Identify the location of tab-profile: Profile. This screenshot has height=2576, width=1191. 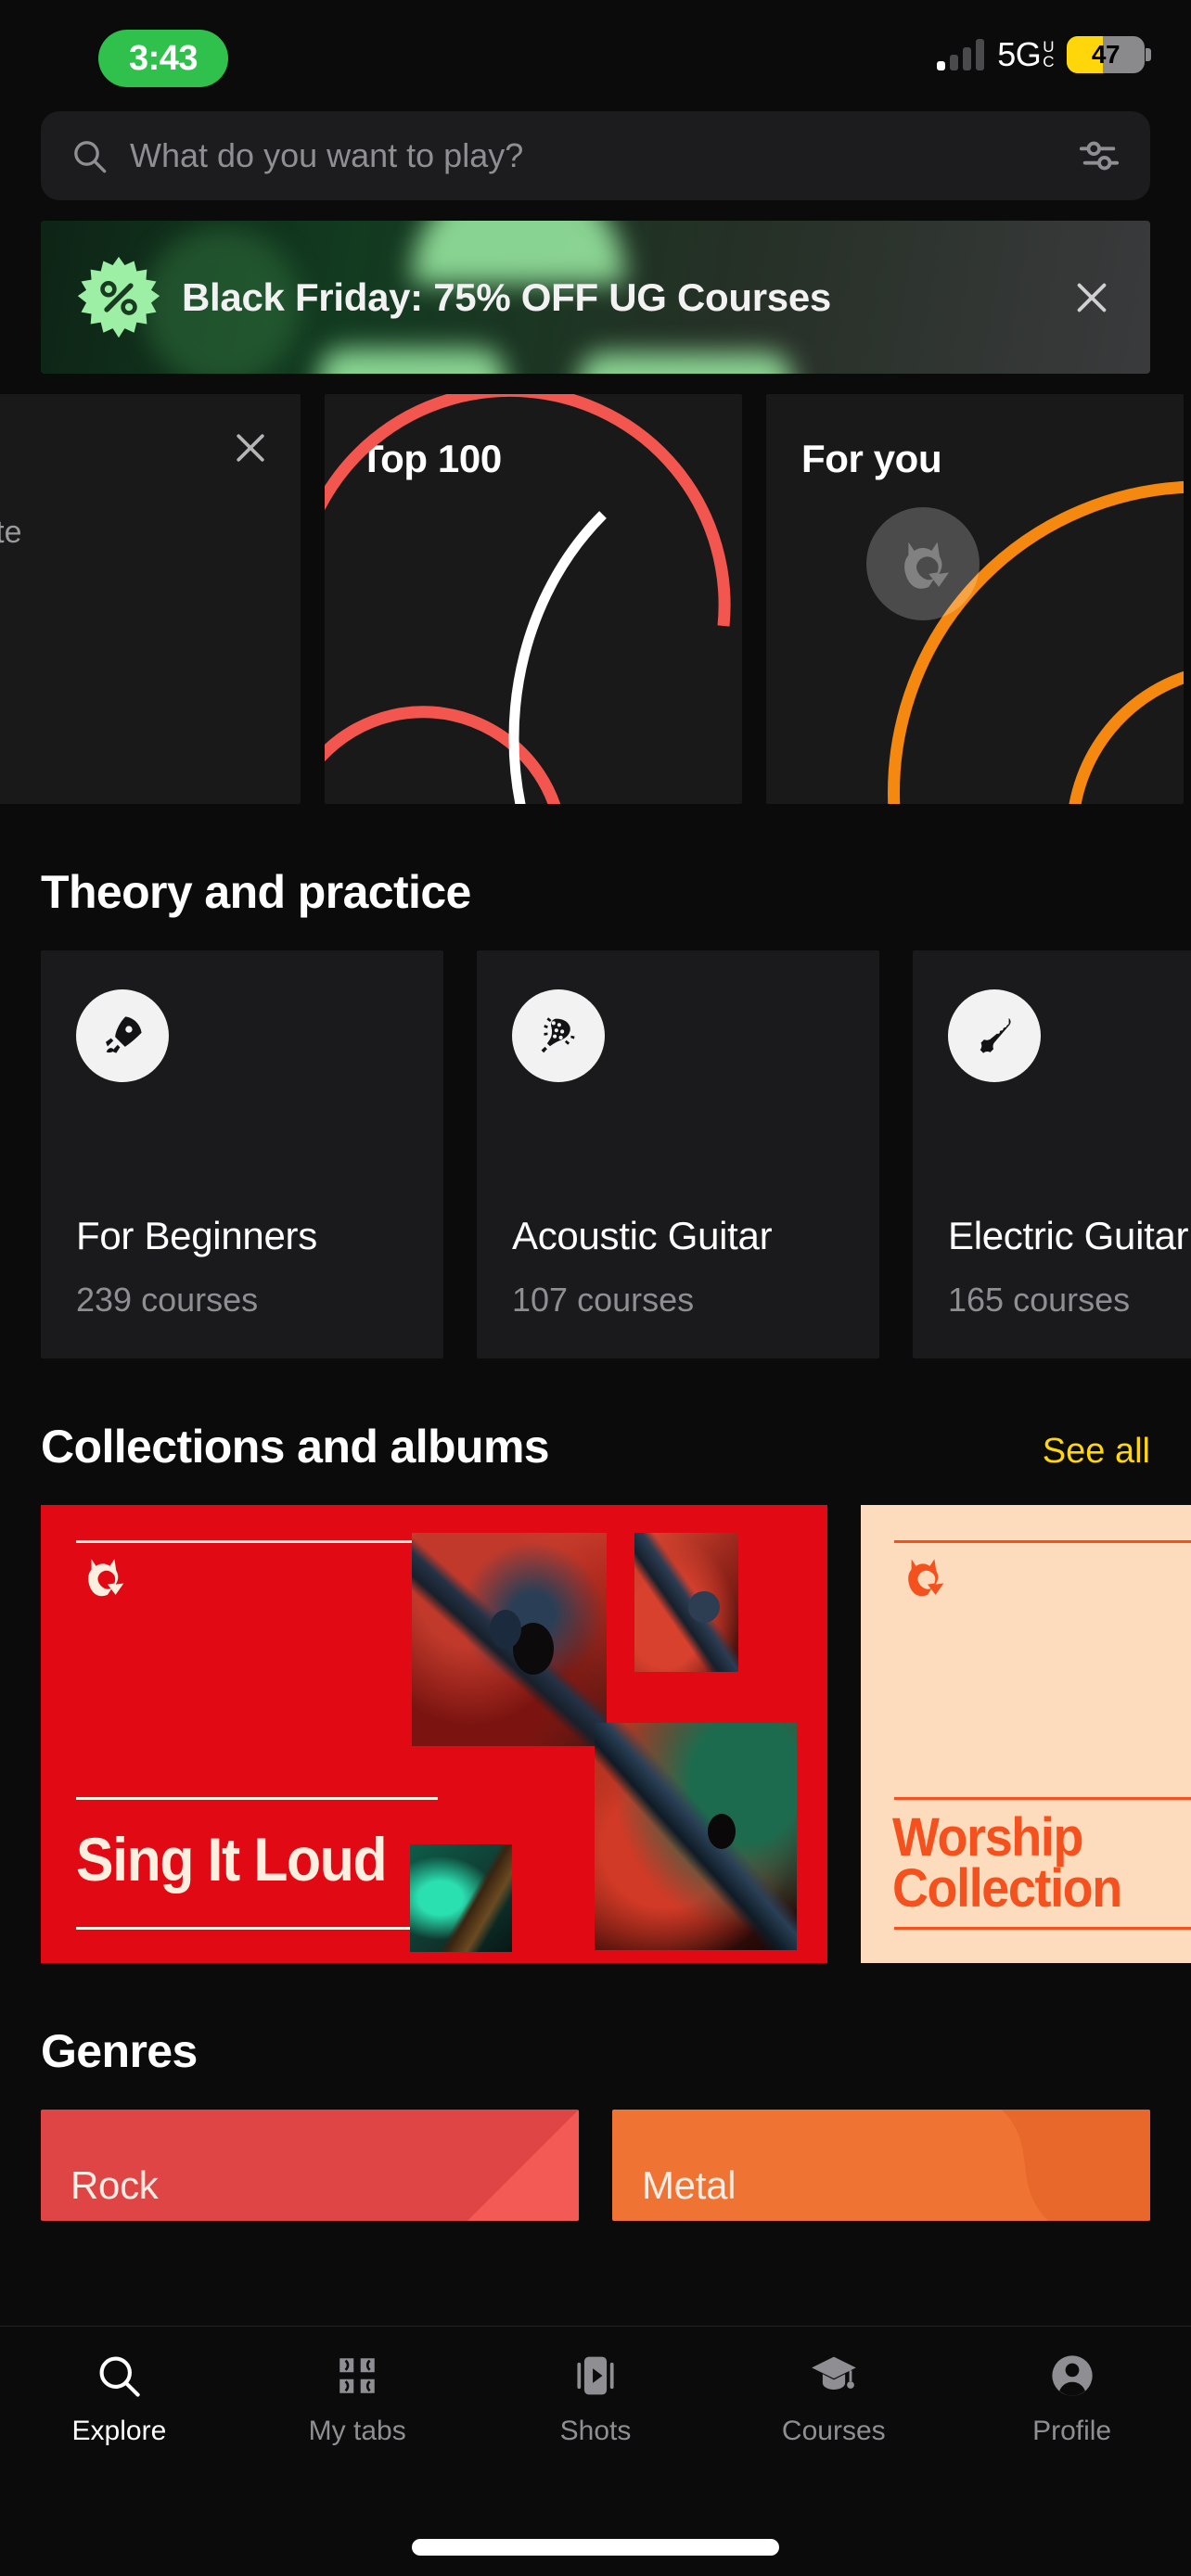
(1072, 2398).